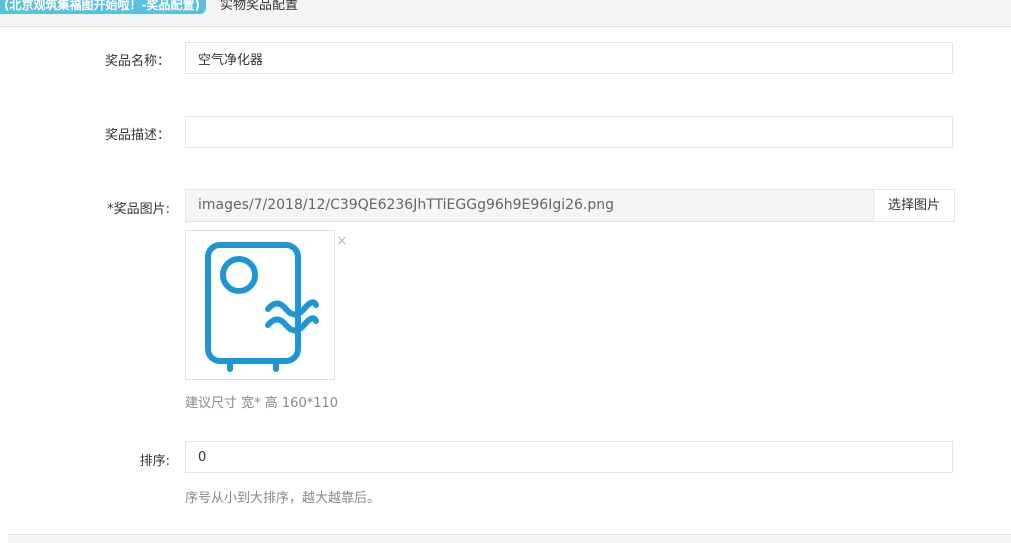  What do you see at coordinates (283, 498) in the screenshot?
I see `order-hint: 序号从小到大排序，越大越靠后。` at bounding box center [283, 498].